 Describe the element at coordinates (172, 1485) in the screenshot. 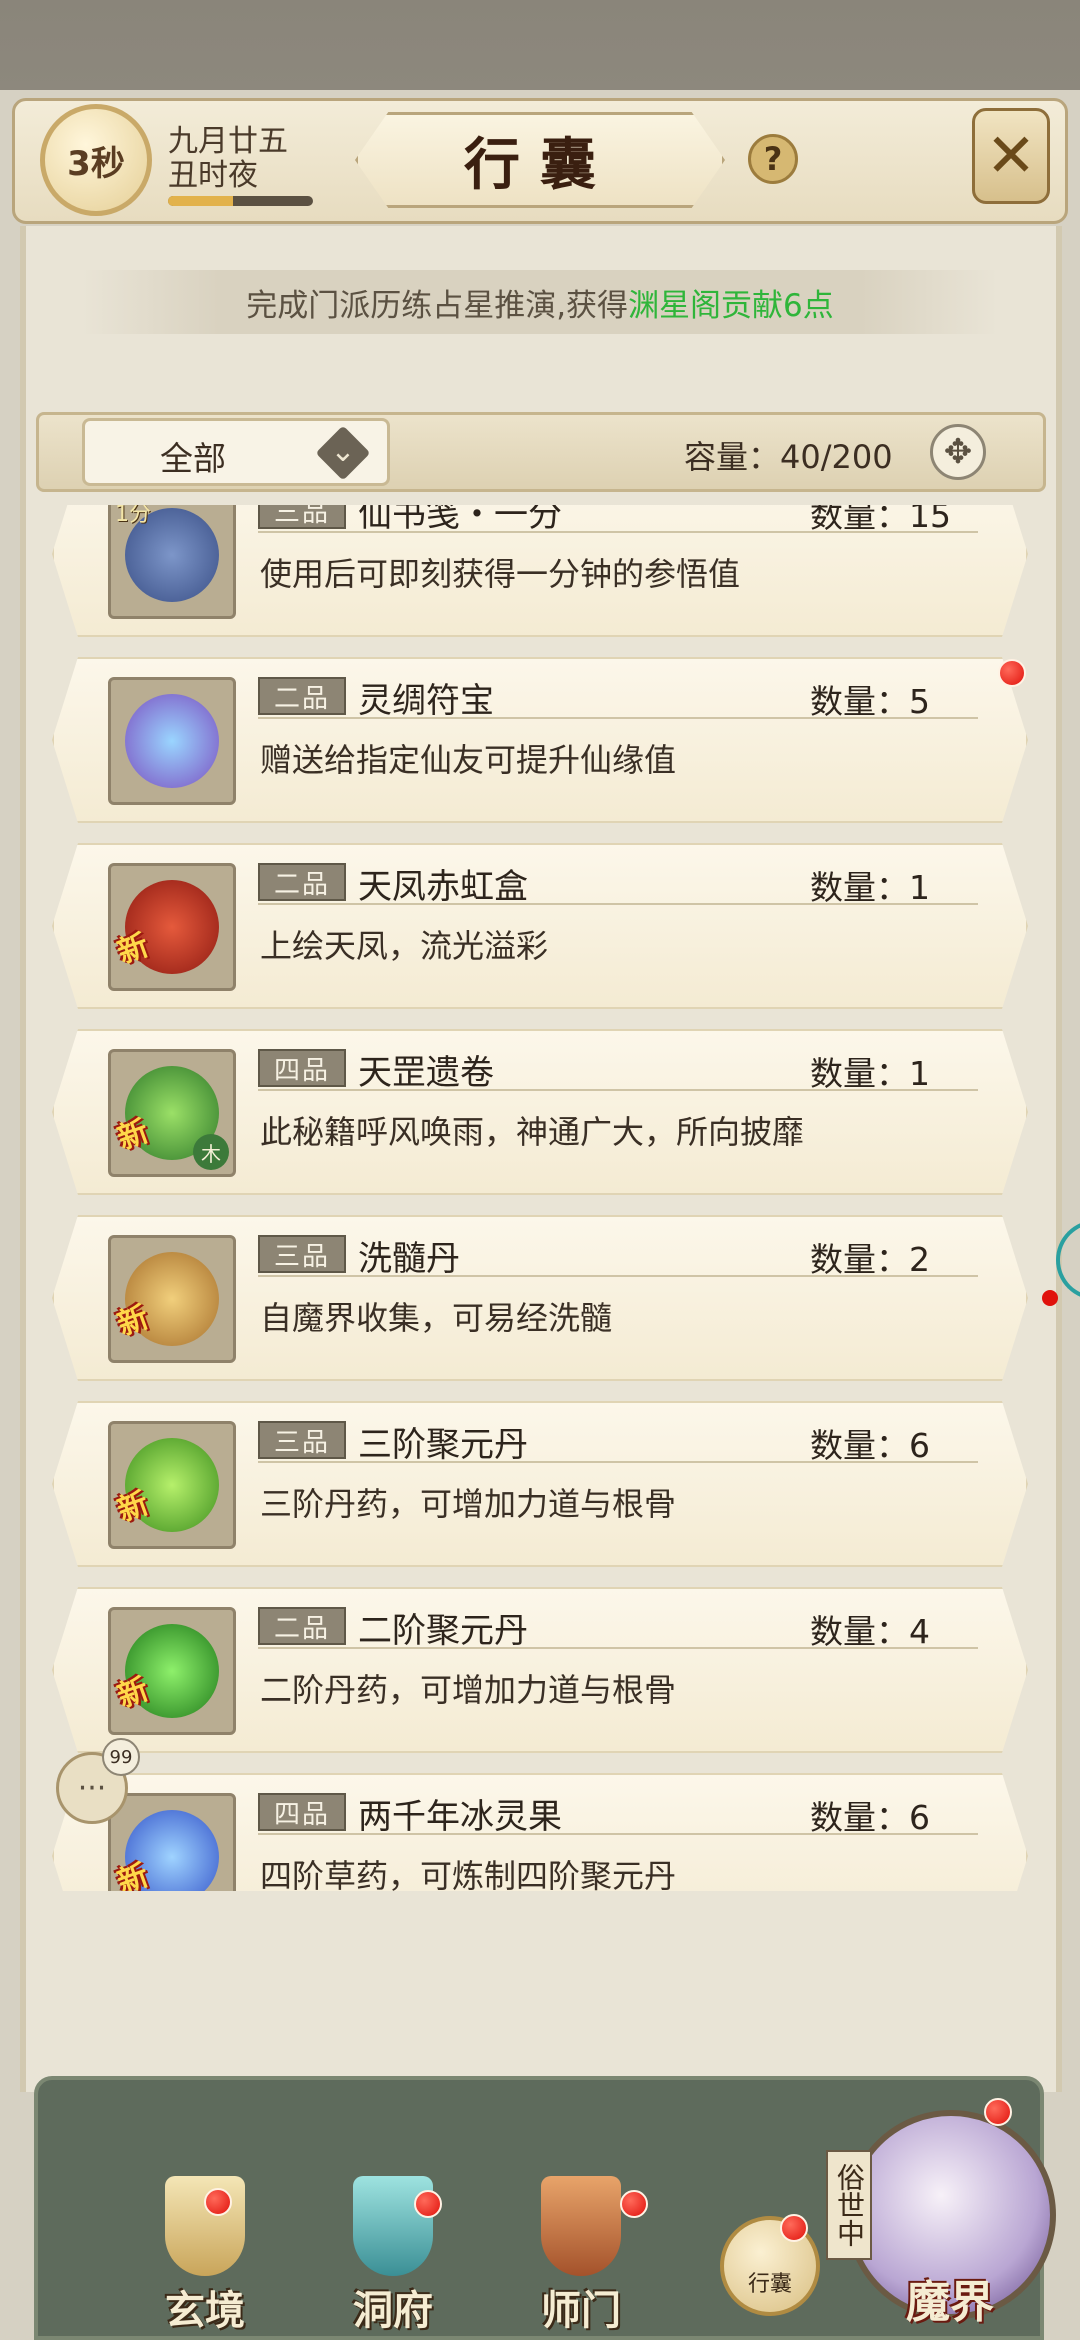

I see `green-pill-icon: 新` at that location.